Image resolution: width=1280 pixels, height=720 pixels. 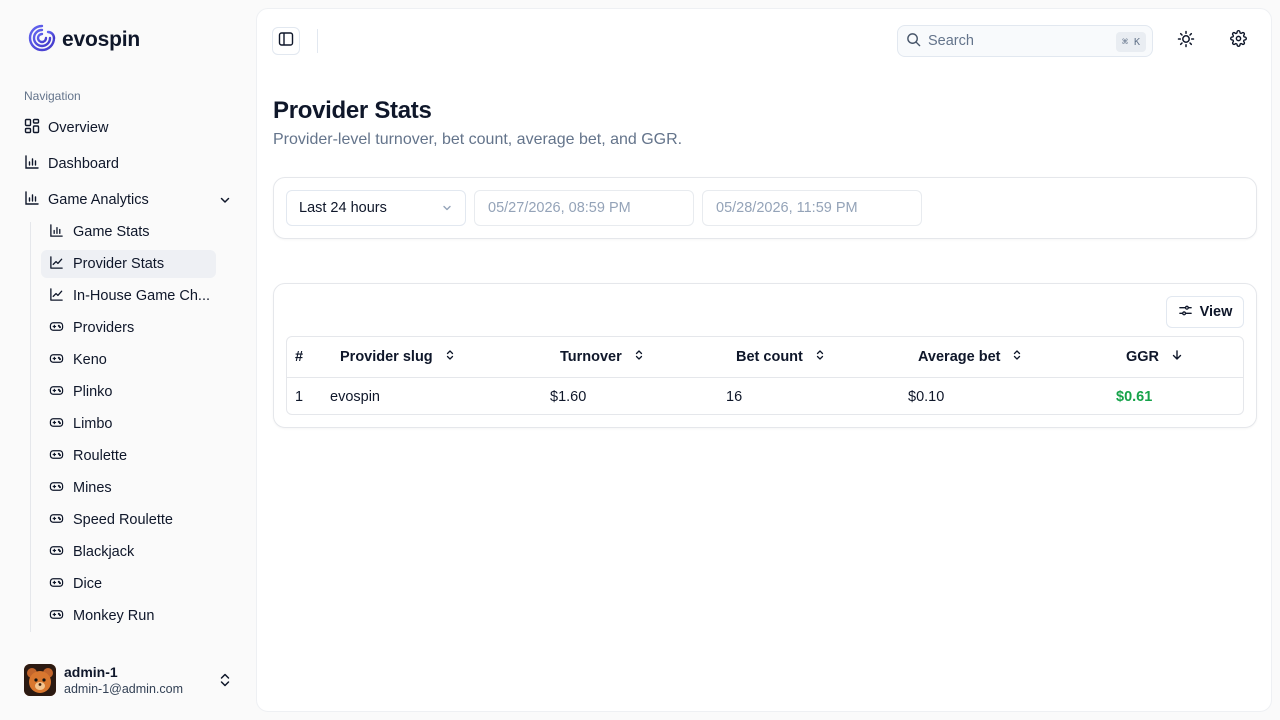 What do you see at coordinates (93, 392) in the screenshot?
I see `sidebar-item-label: Plinko` at bounding box center [93, 392].